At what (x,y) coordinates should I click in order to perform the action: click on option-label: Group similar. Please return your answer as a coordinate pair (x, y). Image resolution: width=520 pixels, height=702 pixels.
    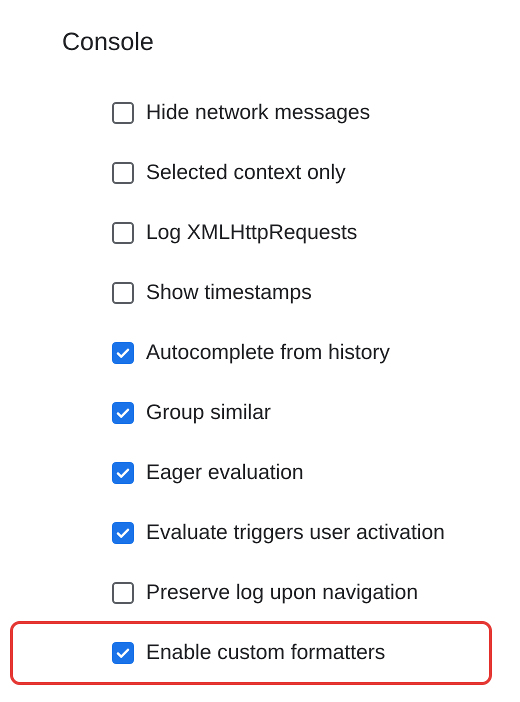
    Looking at the image, I should click on (208, 413).